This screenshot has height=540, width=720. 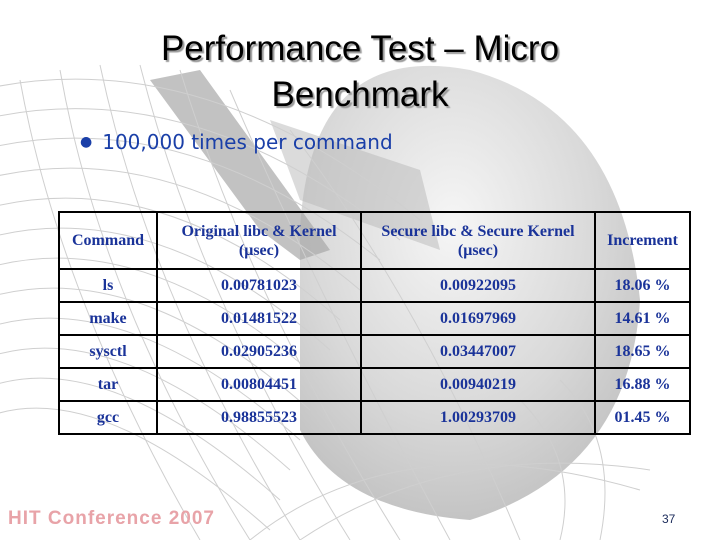 I want to click on header-command-label: Command, so click(x=107, y=240).